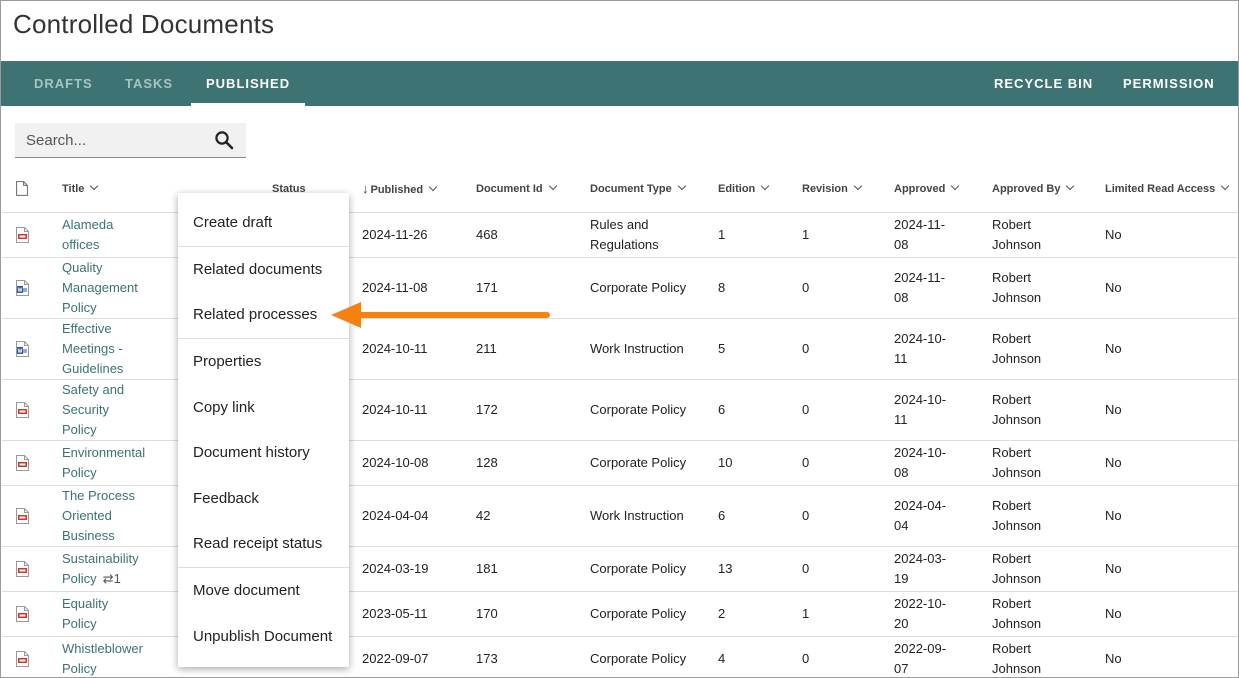  I want to click on edition-cell: 5, so click(760, 349).